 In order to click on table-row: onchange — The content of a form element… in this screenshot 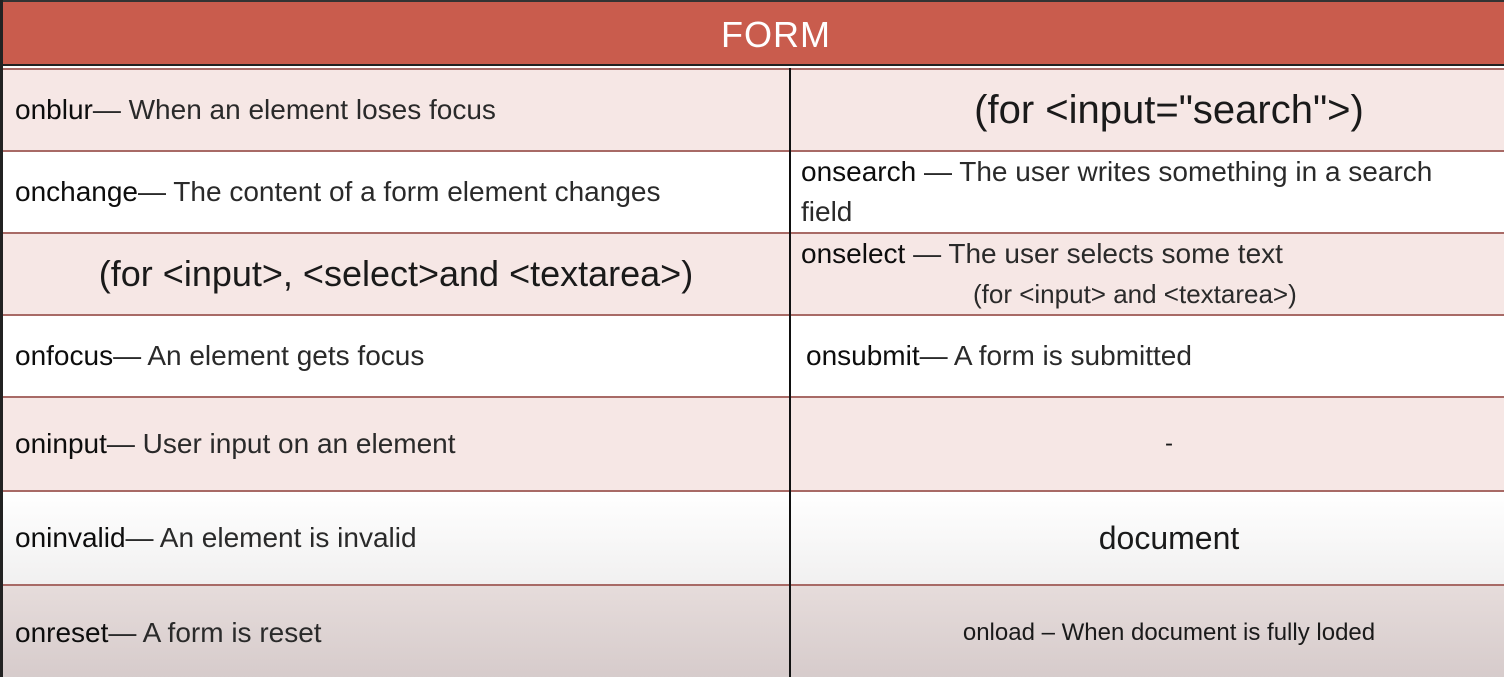, I will do `click(753, 191)`.